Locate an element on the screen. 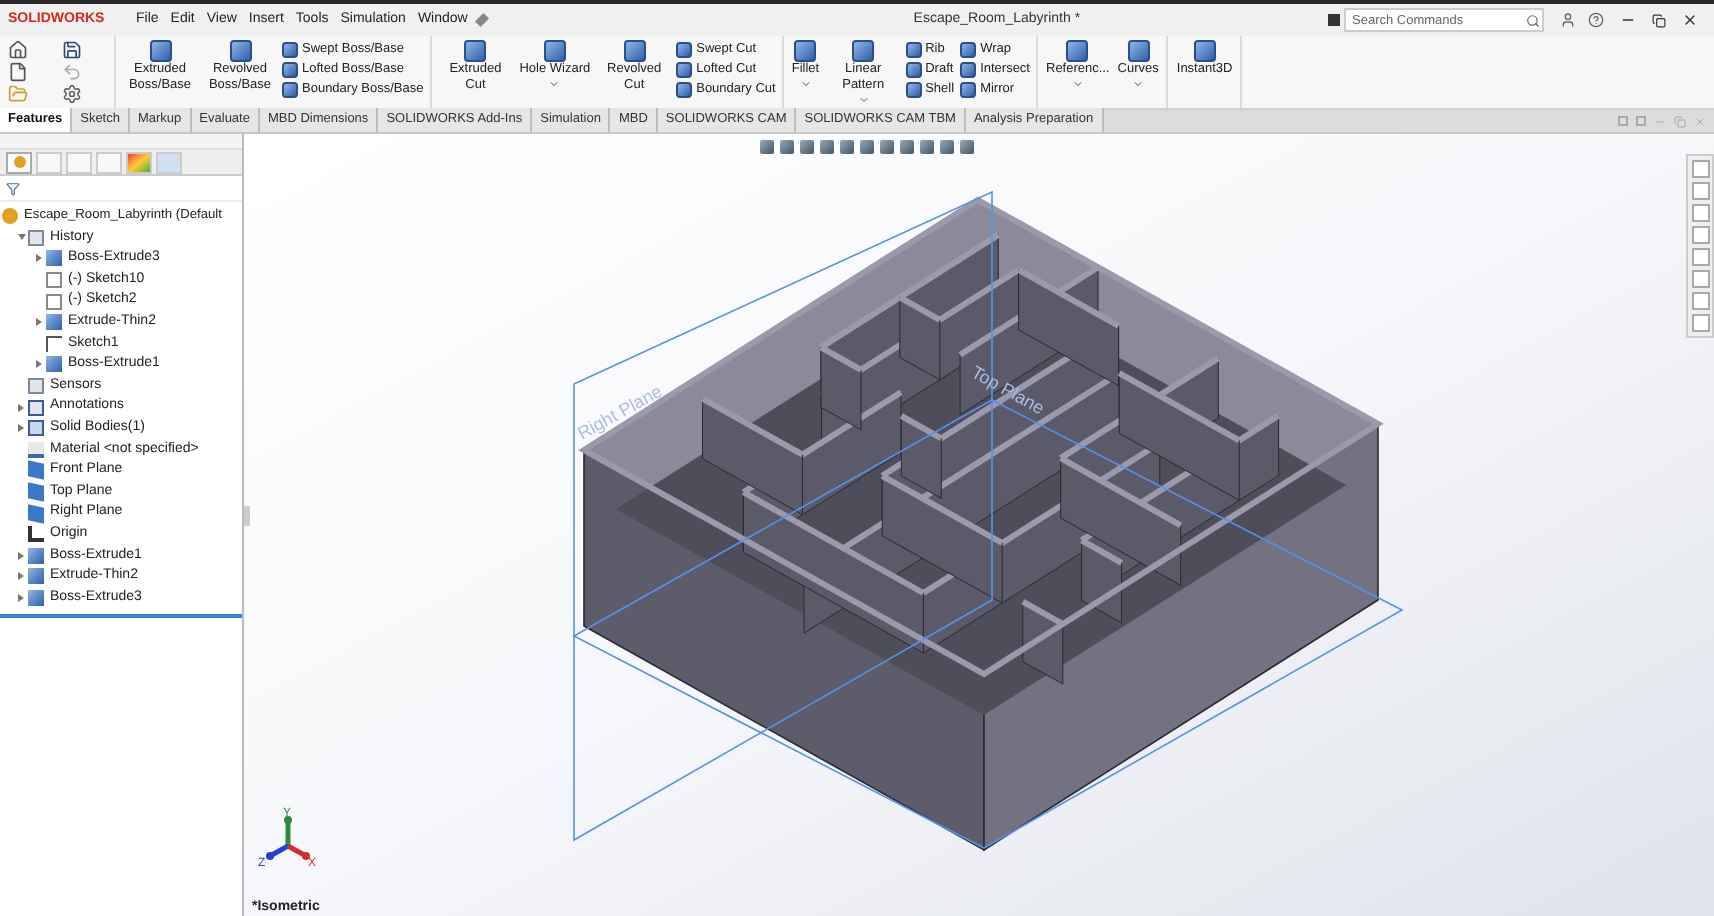  save-icon is located at coordinates (71, 50).